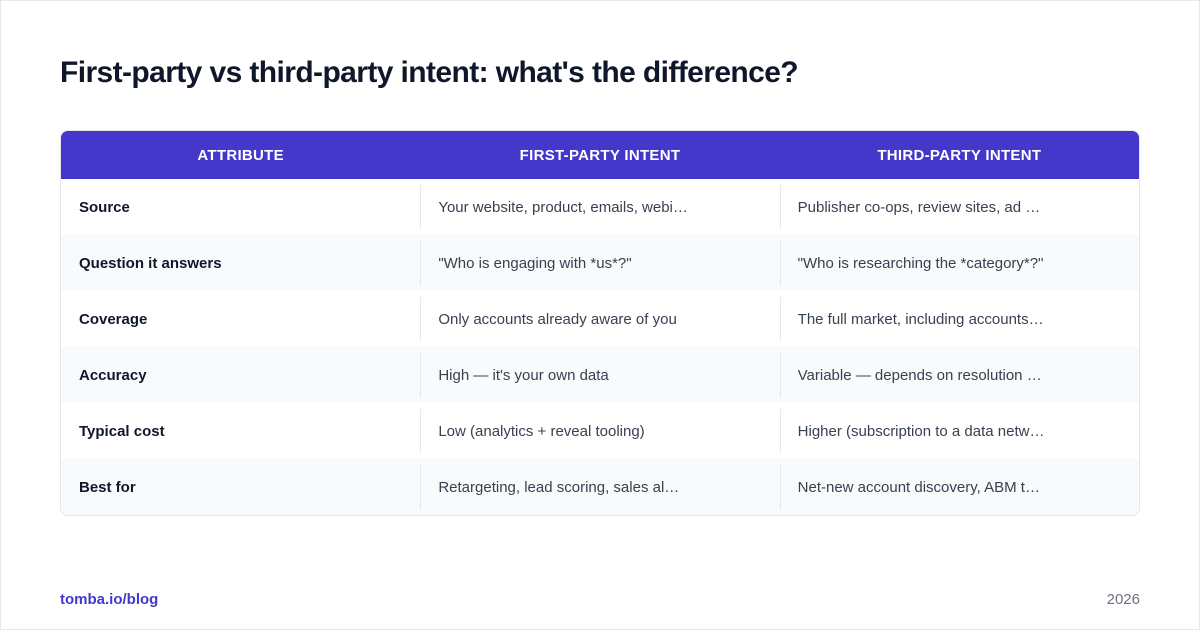 This screenshot has width=1200, height=630. Describe the element at coordinates (107, 487) in the screenshot. I see `attribute-label: Best for` at that location.